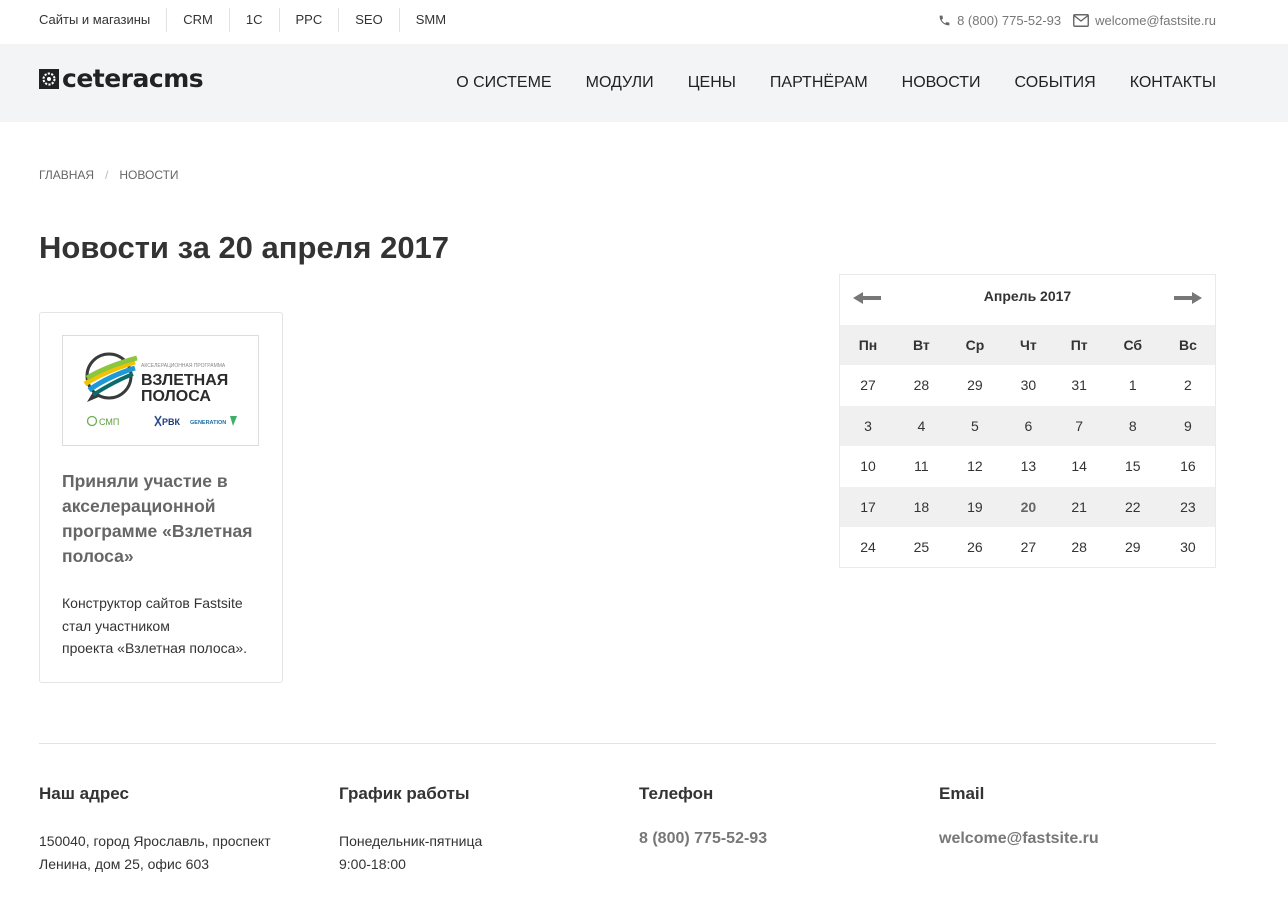 The height and width of the screenshot is (921, 1288). What do you see at coordinates (1055, 83) in the screenshot?
I see `nav-events: СОБЫТИЯ` at bounding box center [1055, 83].